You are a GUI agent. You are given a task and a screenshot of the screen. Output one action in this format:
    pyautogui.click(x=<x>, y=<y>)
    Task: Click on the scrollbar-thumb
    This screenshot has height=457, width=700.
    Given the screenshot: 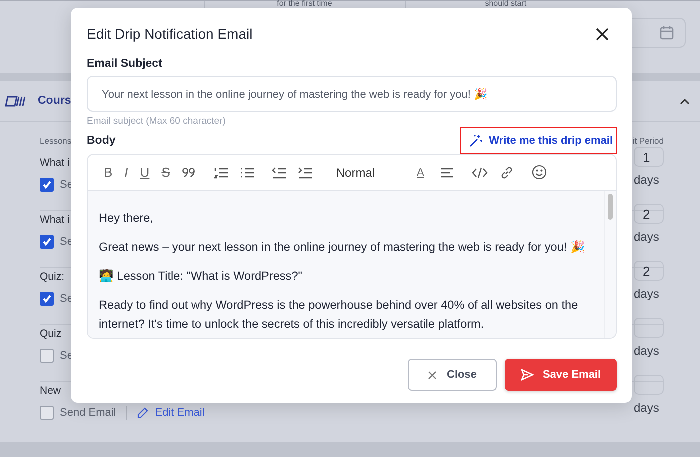 What is the action you would take?
    pyautogui.click(x=610, y=207)
    